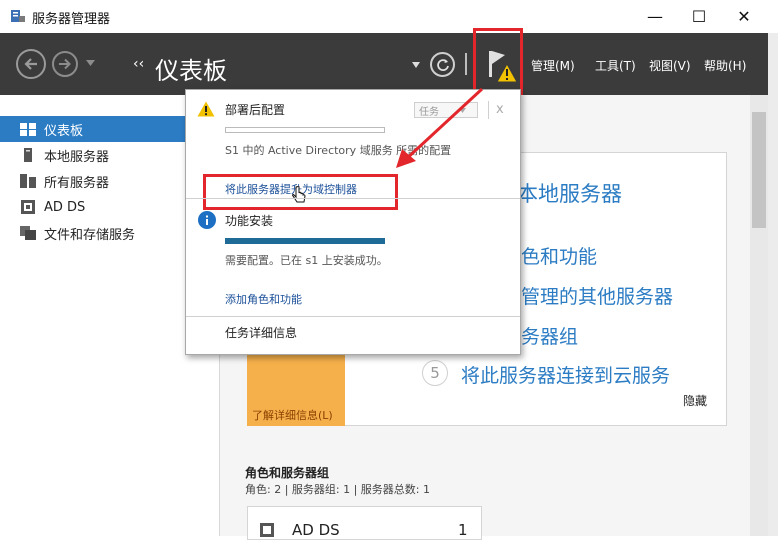 This screenshot has height=540, width=778. What do you see at coordinates (65, 207) in the screenshot?
I see `sidebar-item-label: AD DS` at bounding box center [65, 207].